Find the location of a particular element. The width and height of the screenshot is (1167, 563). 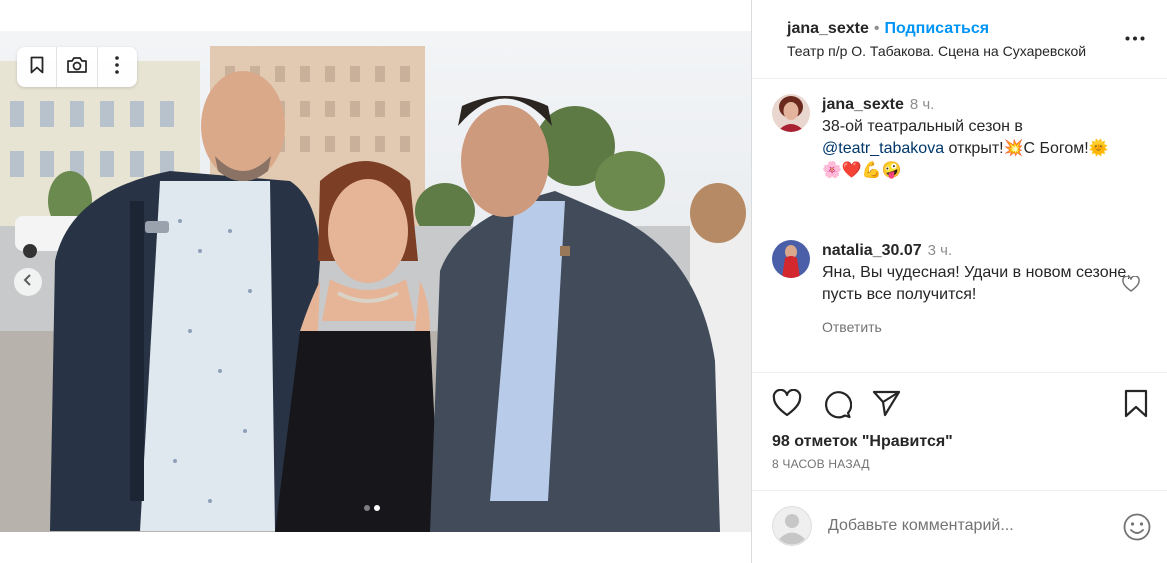

carousel-dot-active is located at coordinates (377, 508).